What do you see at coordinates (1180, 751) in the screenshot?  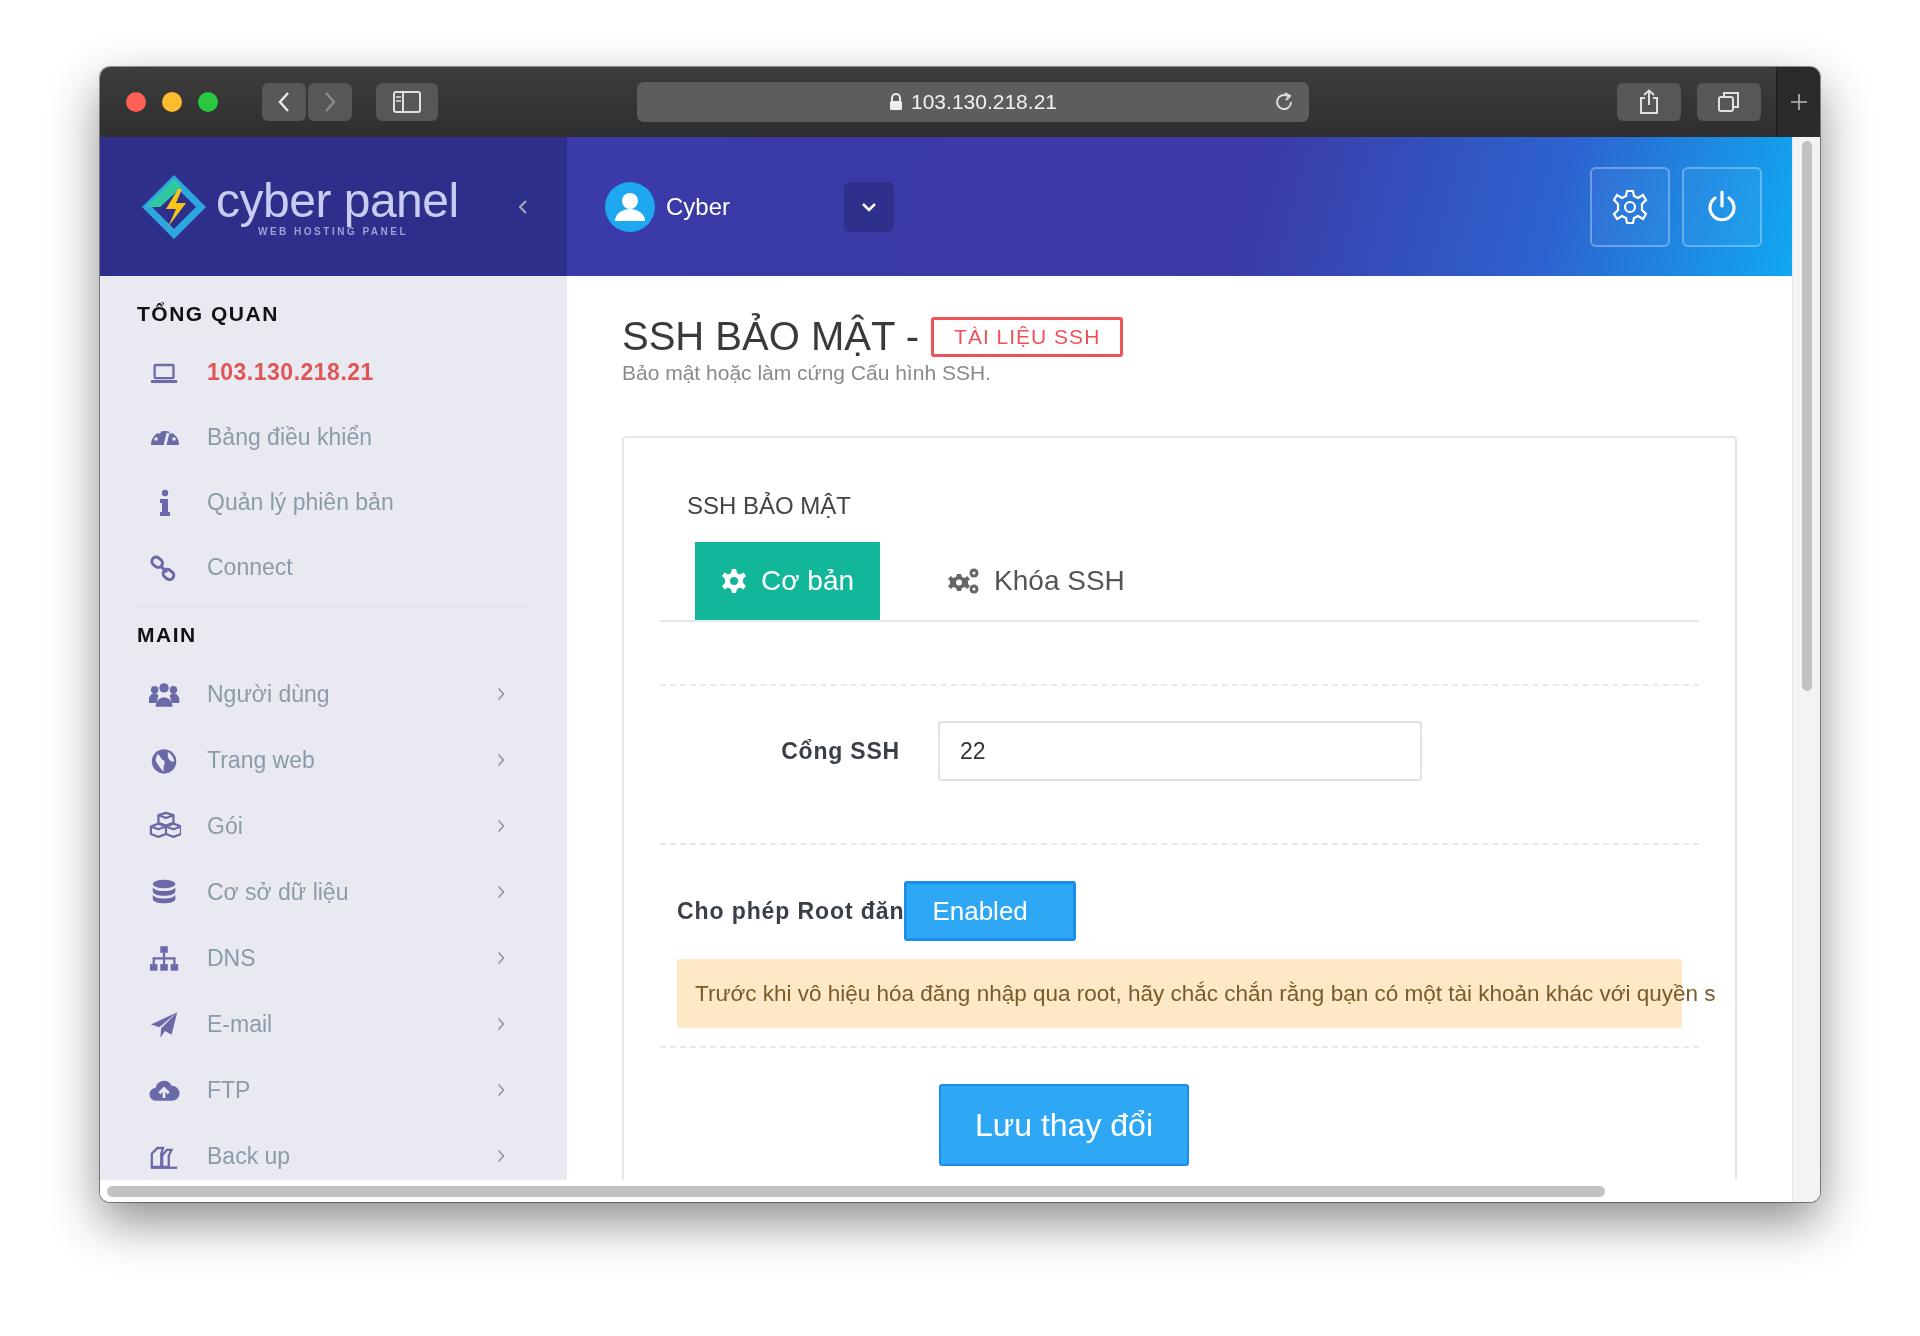 I see `port-input: 22` at bounding box center [1180, 751].